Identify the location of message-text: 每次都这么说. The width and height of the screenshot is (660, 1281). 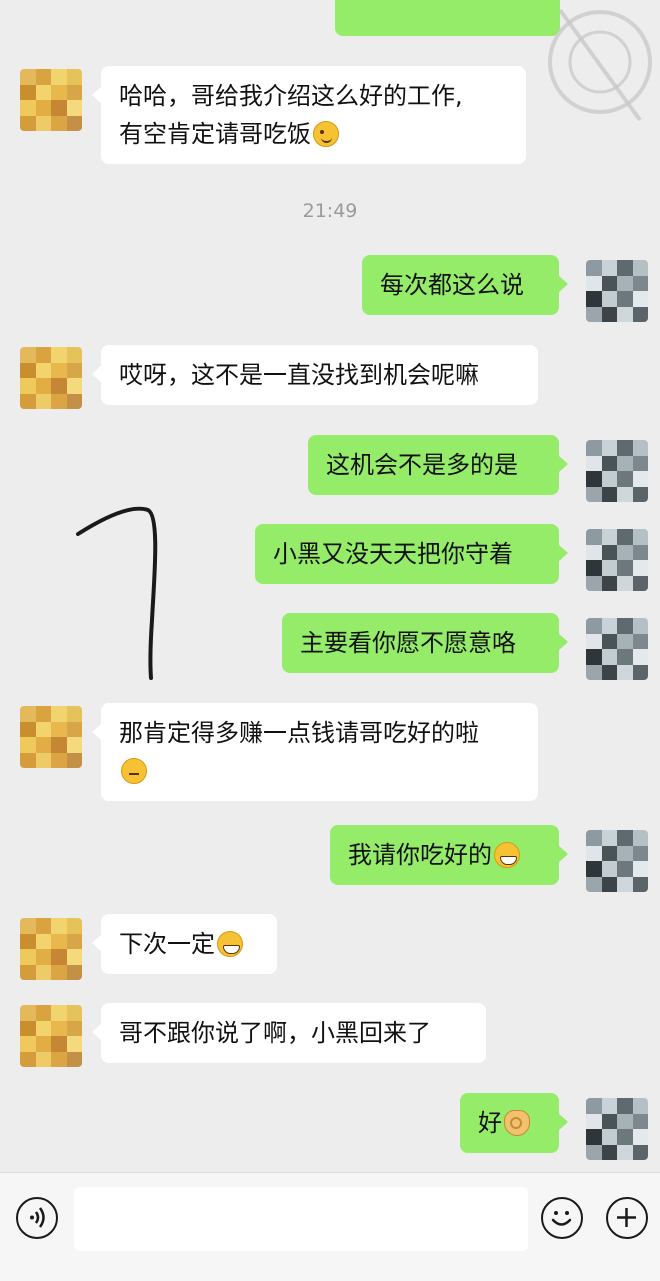
(452, 285).